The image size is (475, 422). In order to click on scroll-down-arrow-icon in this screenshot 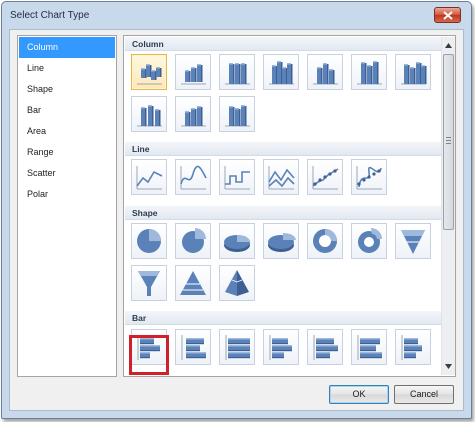, I will do `click(448, 366)`.